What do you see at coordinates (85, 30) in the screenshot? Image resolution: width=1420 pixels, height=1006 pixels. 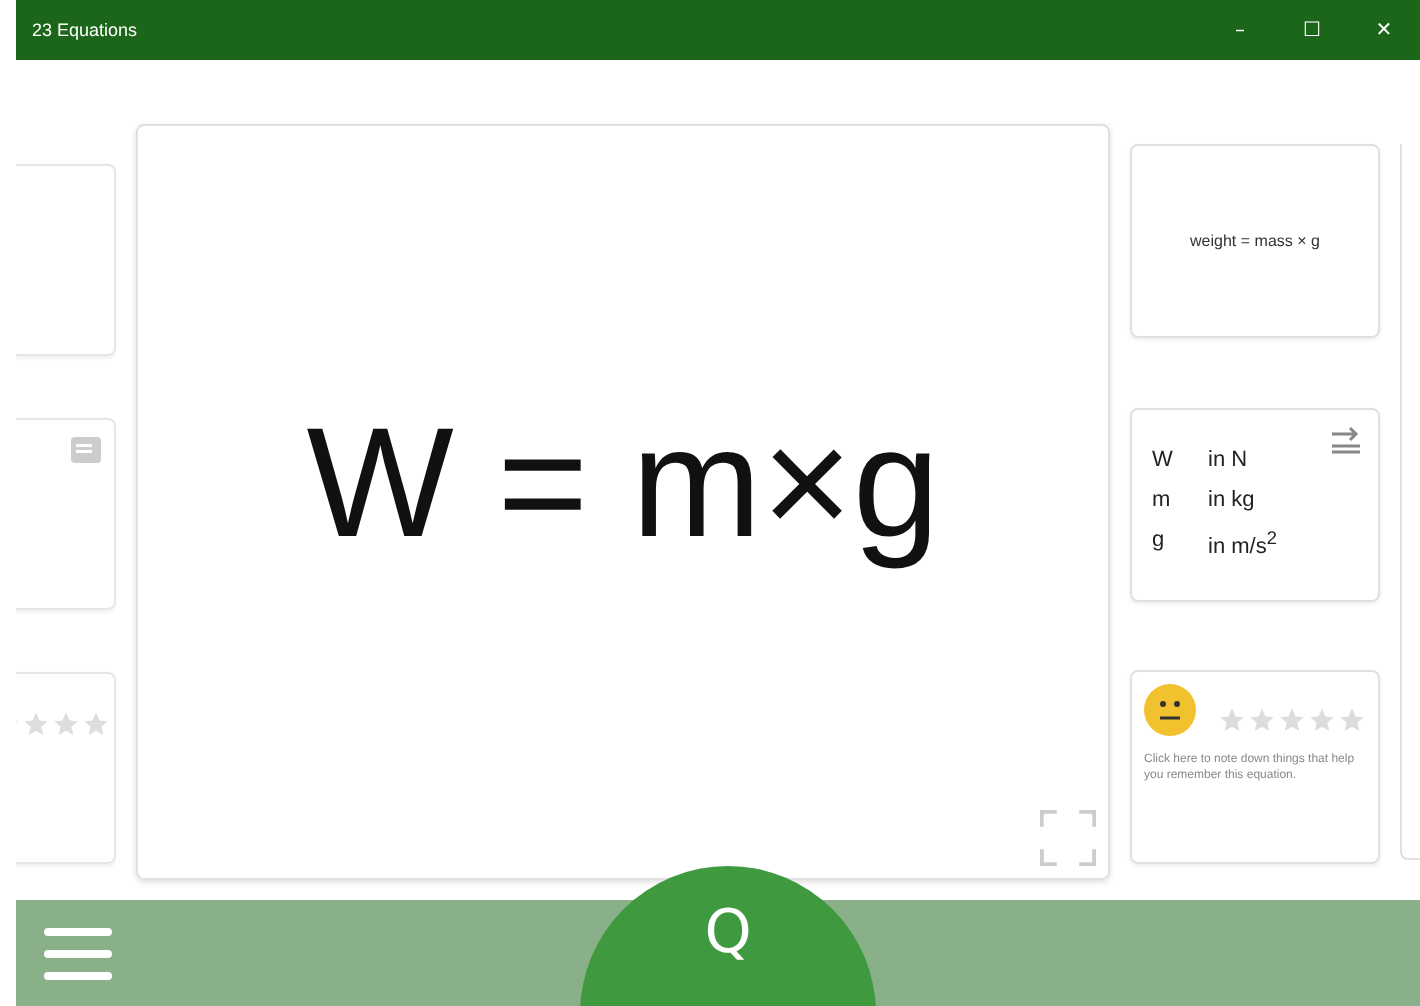 I see `window-title: 23 Equations` at bounding box center [85, 30].